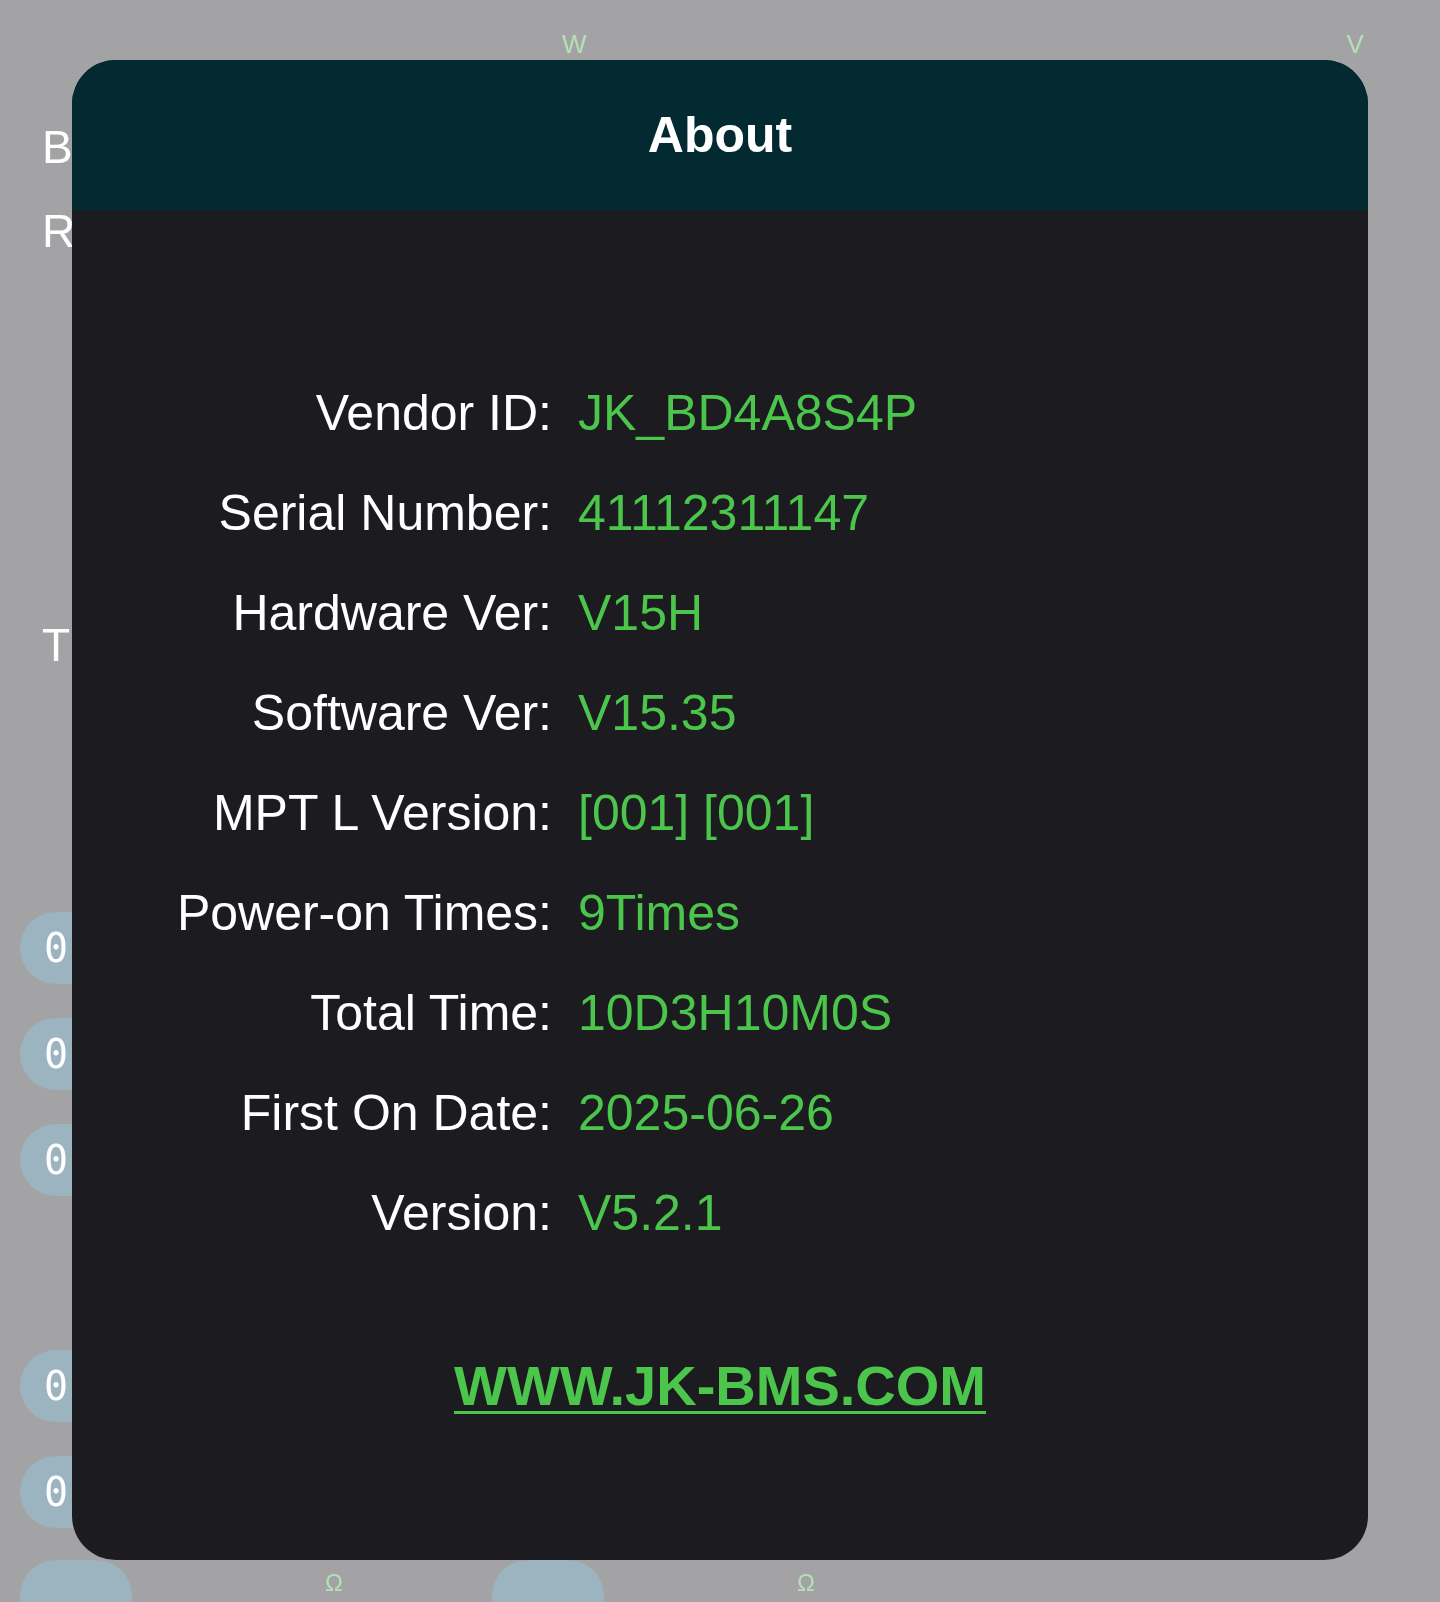  Describe the element at coordinates (657, 713) in the screenshot. I see `field-value: V15.35` at that location.